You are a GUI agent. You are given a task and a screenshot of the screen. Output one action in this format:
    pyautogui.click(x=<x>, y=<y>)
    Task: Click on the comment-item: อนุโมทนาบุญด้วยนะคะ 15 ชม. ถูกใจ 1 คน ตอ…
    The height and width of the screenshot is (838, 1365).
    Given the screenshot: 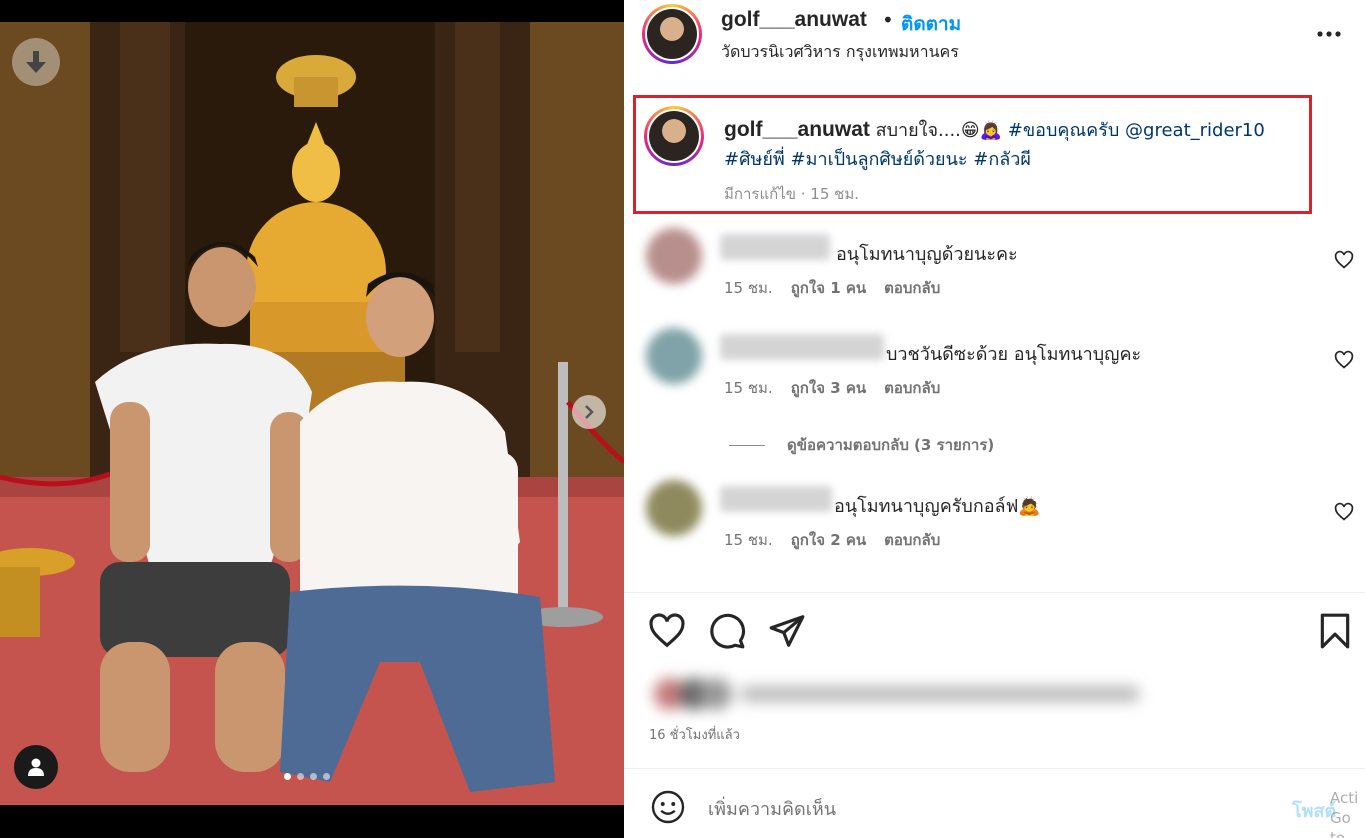 What is the action you would take?
    pyautogui.click(x=994, y=264)
    